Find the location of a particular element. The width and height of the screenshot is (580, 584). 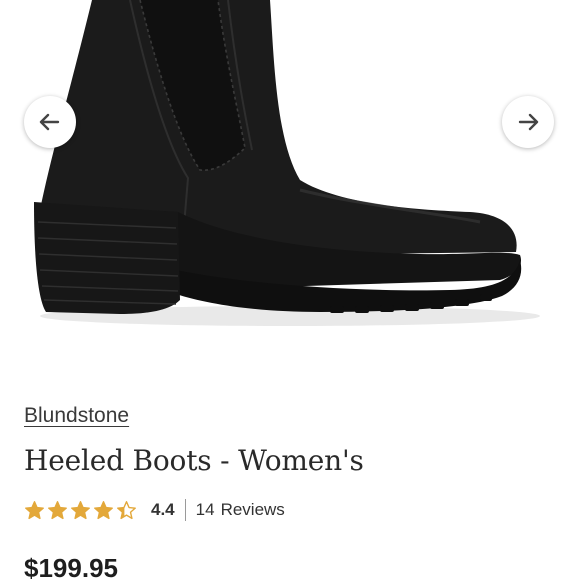

rating-divider is located at coordinates (185, 510).